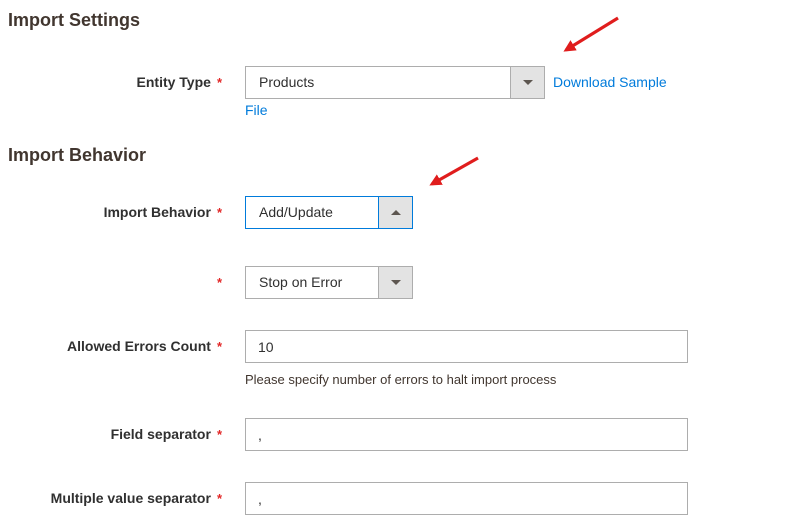 This screenshot has width=797, height=531. Describe the element at coordinates (610, 82) in the screenshot. I see `download-sample-file-link: Download Sample` at that location.